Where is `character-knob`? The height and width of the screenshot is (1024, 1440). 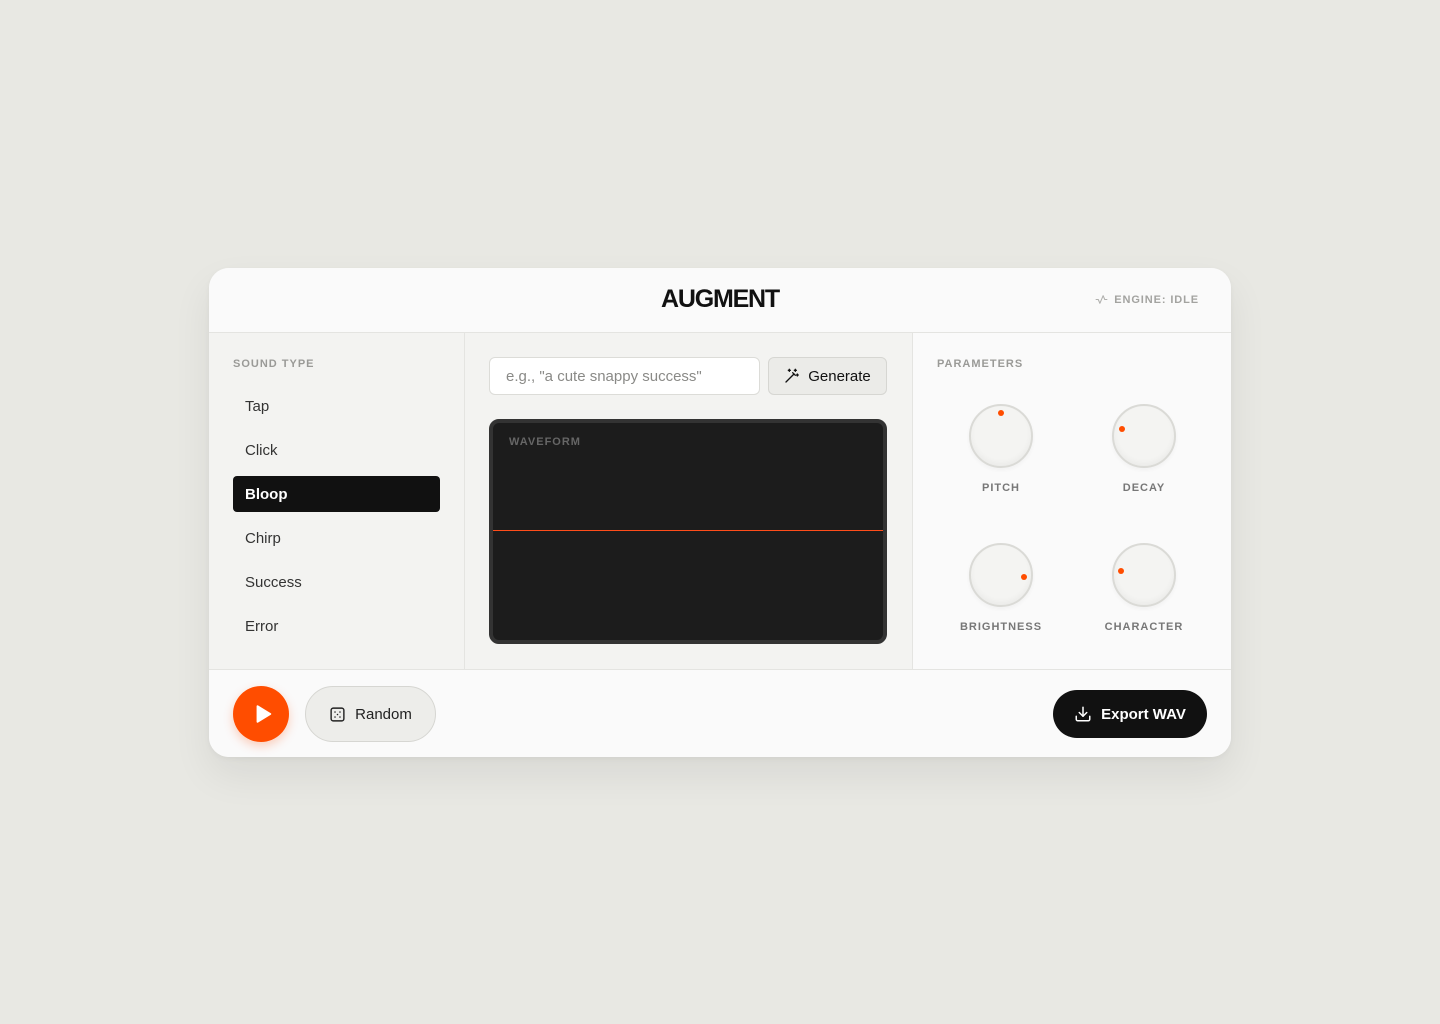 character-knob is located at coordinates (1144, 575).